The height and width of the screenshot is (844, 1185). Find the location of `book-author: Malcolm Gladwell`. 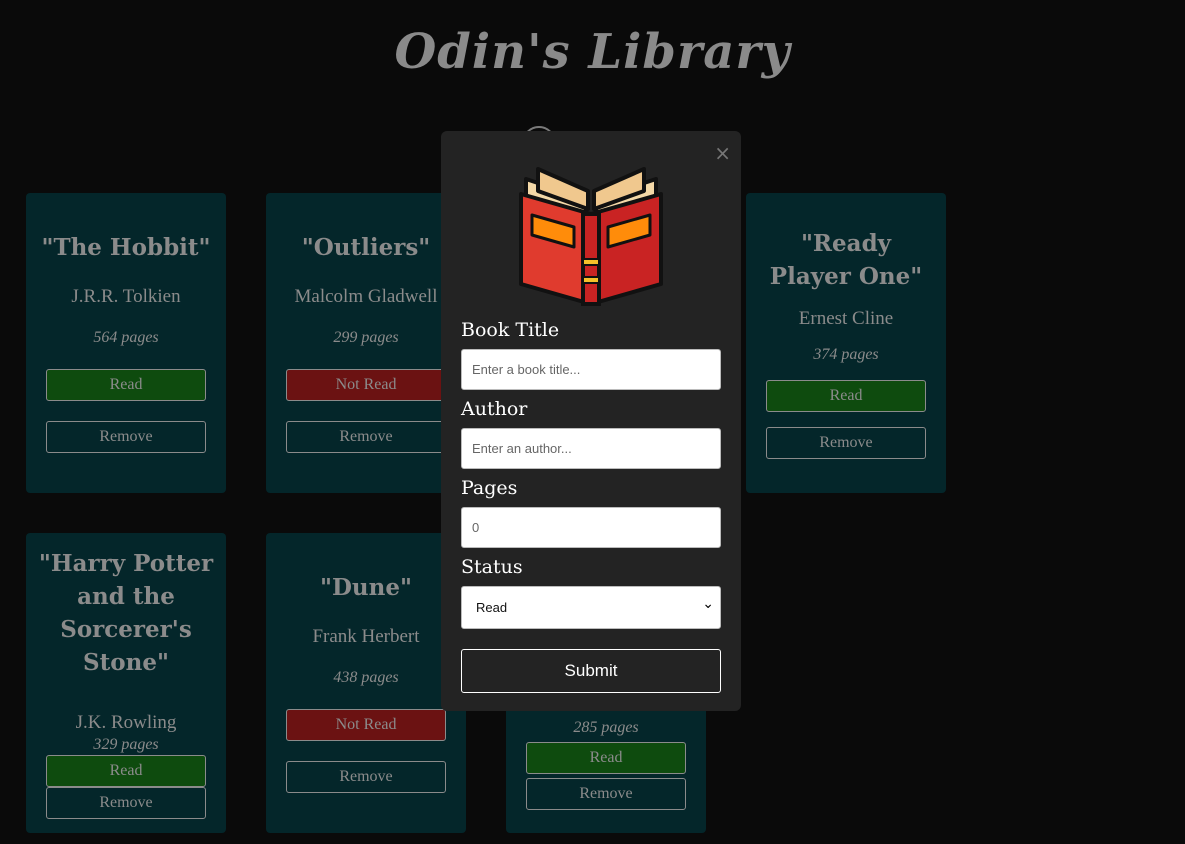

book-author: Malcolm Gladwell is located at coordinates (366, 296).